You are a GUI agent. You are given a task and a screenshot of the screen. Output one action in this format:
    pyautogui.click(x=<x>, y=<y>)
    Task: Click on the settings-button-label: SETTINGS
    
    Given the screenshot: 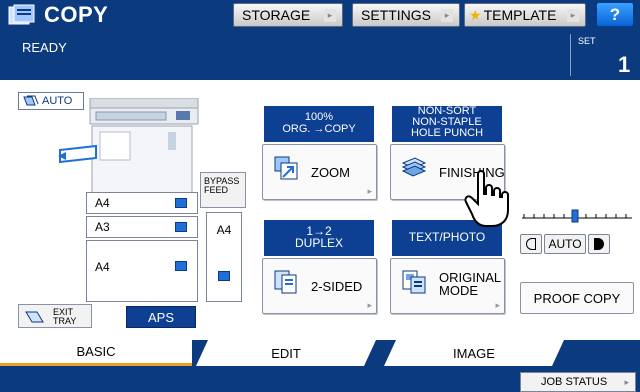 What is the action you would take?
    pyautogui.click(x=396, y=15)
    